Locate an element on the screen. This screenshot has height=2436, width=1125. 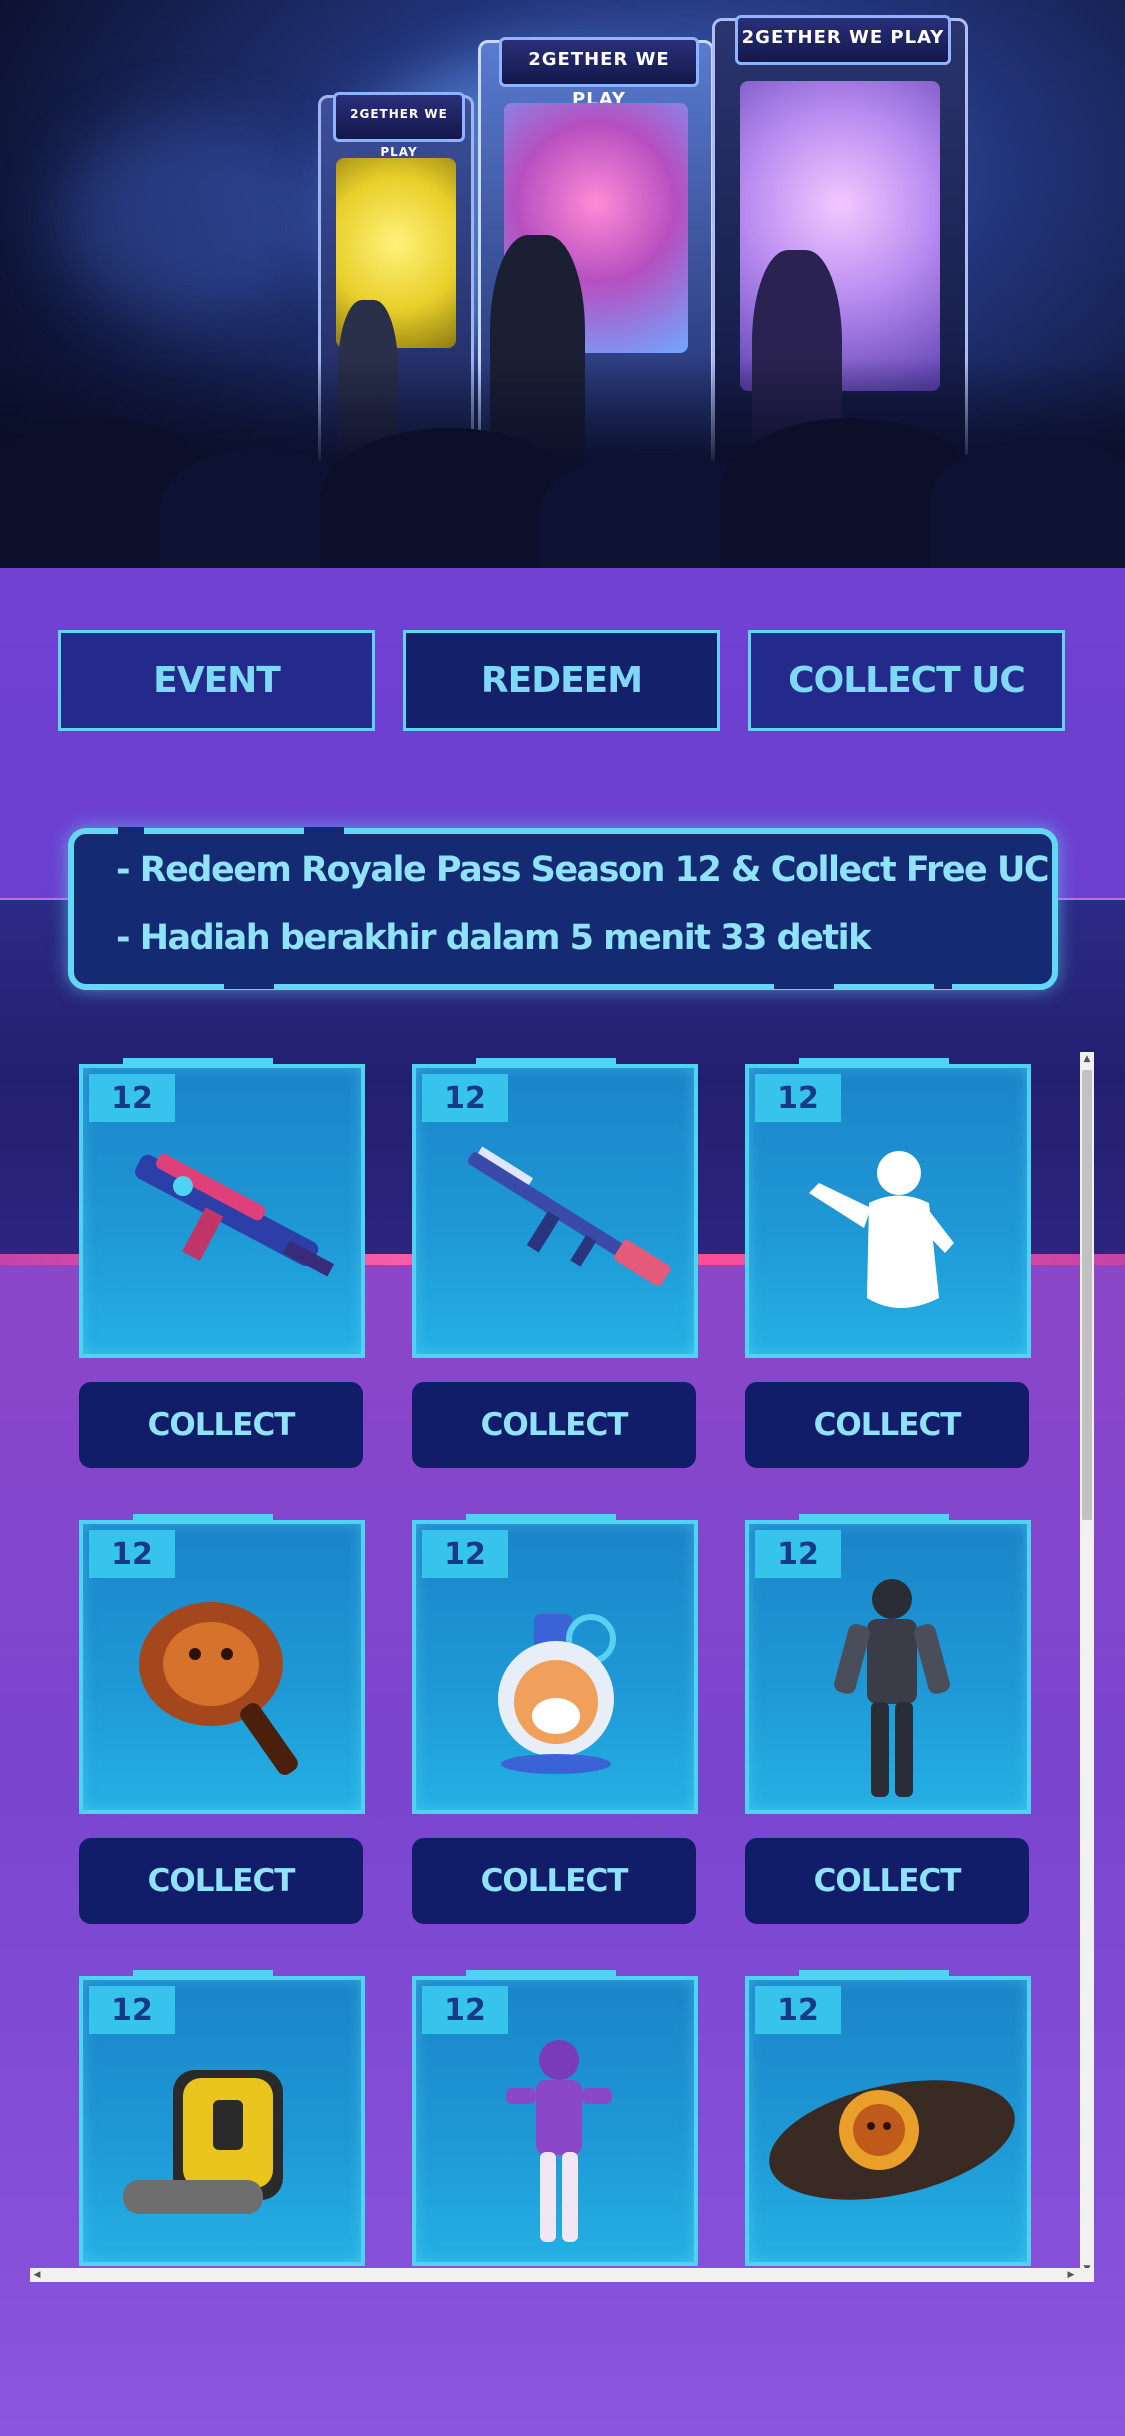
tab-collect-uc: COLLECT UC is located at coordinates (906, 680).